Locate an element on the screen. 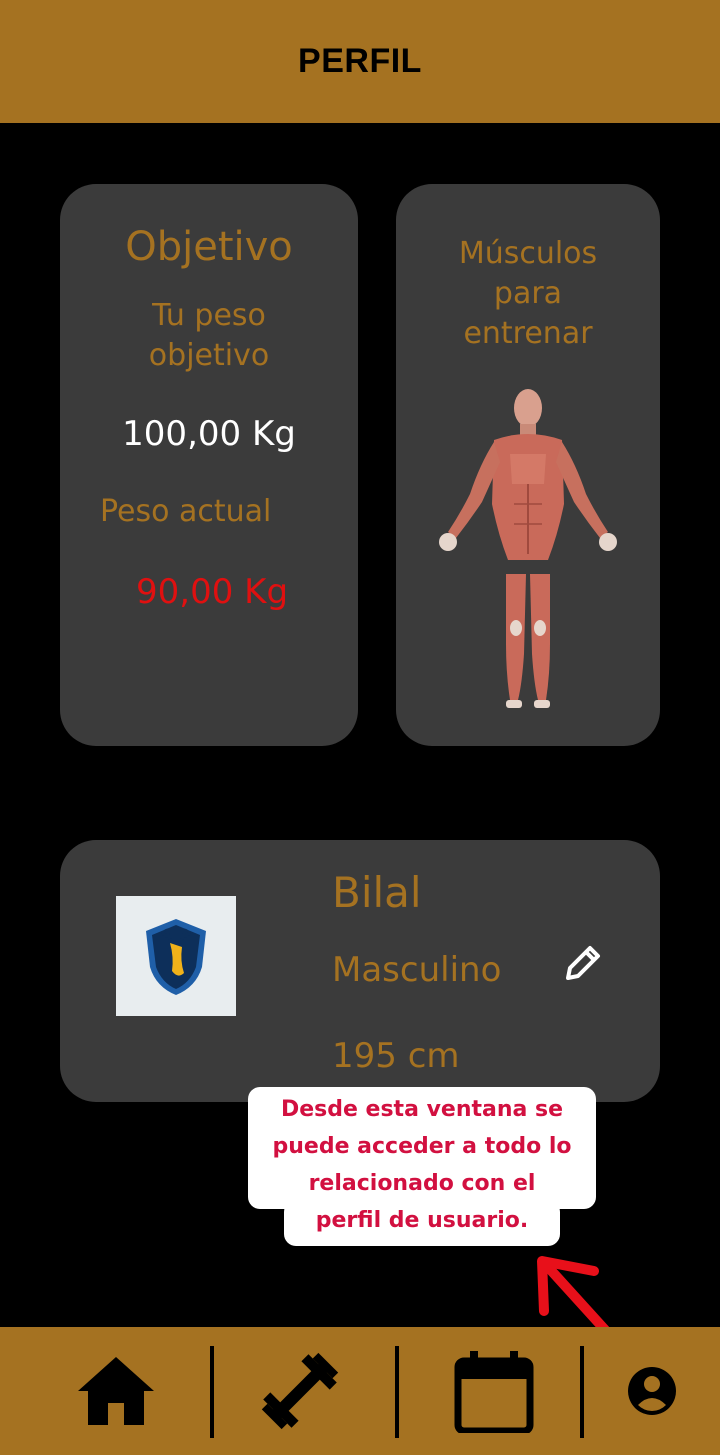  callout-line1: Desde esta ventana se is located at coordinates (422, 1109).